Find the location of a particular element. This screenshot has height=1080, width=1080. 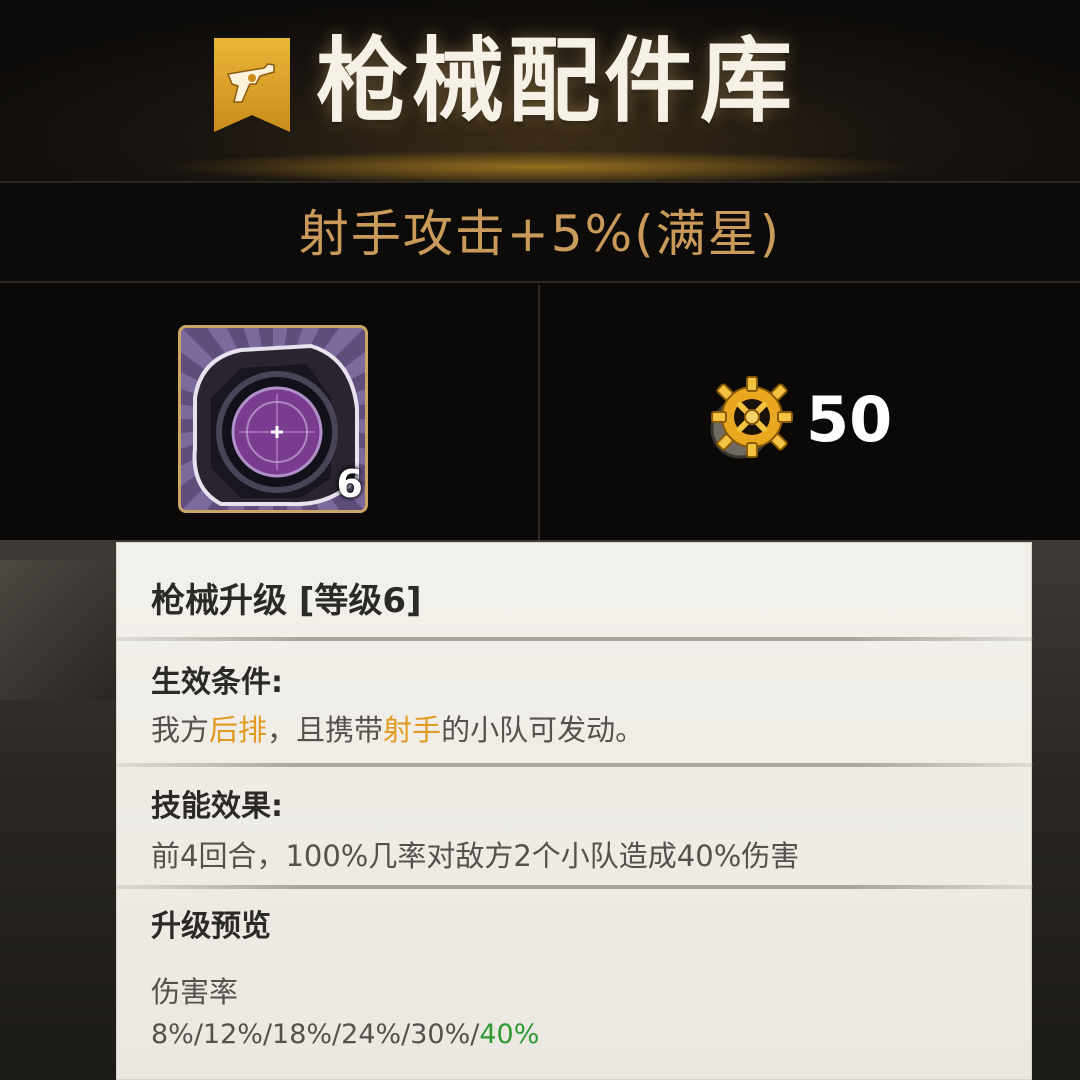

condition-text-part: 我方 is located at coordinates (180, 730).